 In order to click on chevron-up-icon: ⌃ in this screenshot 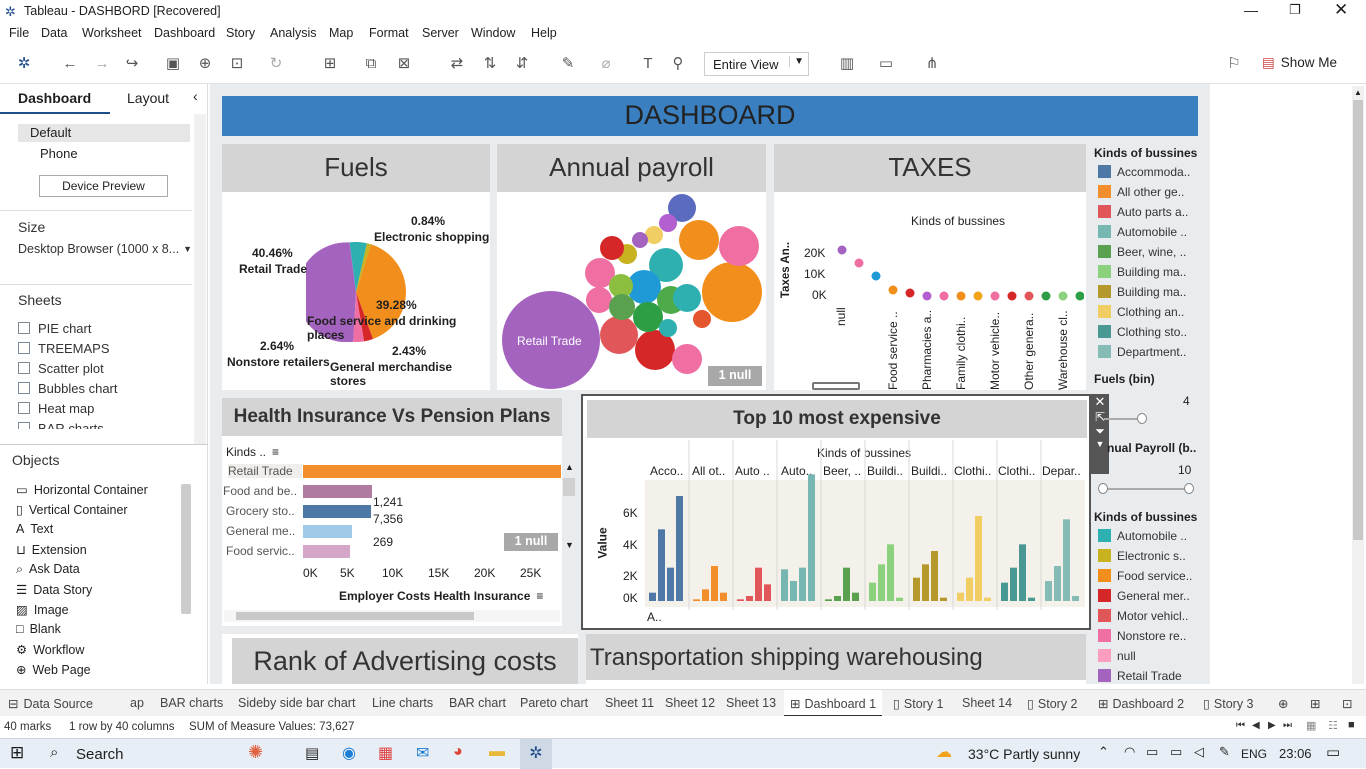, I will do `click(1103, 752)`.